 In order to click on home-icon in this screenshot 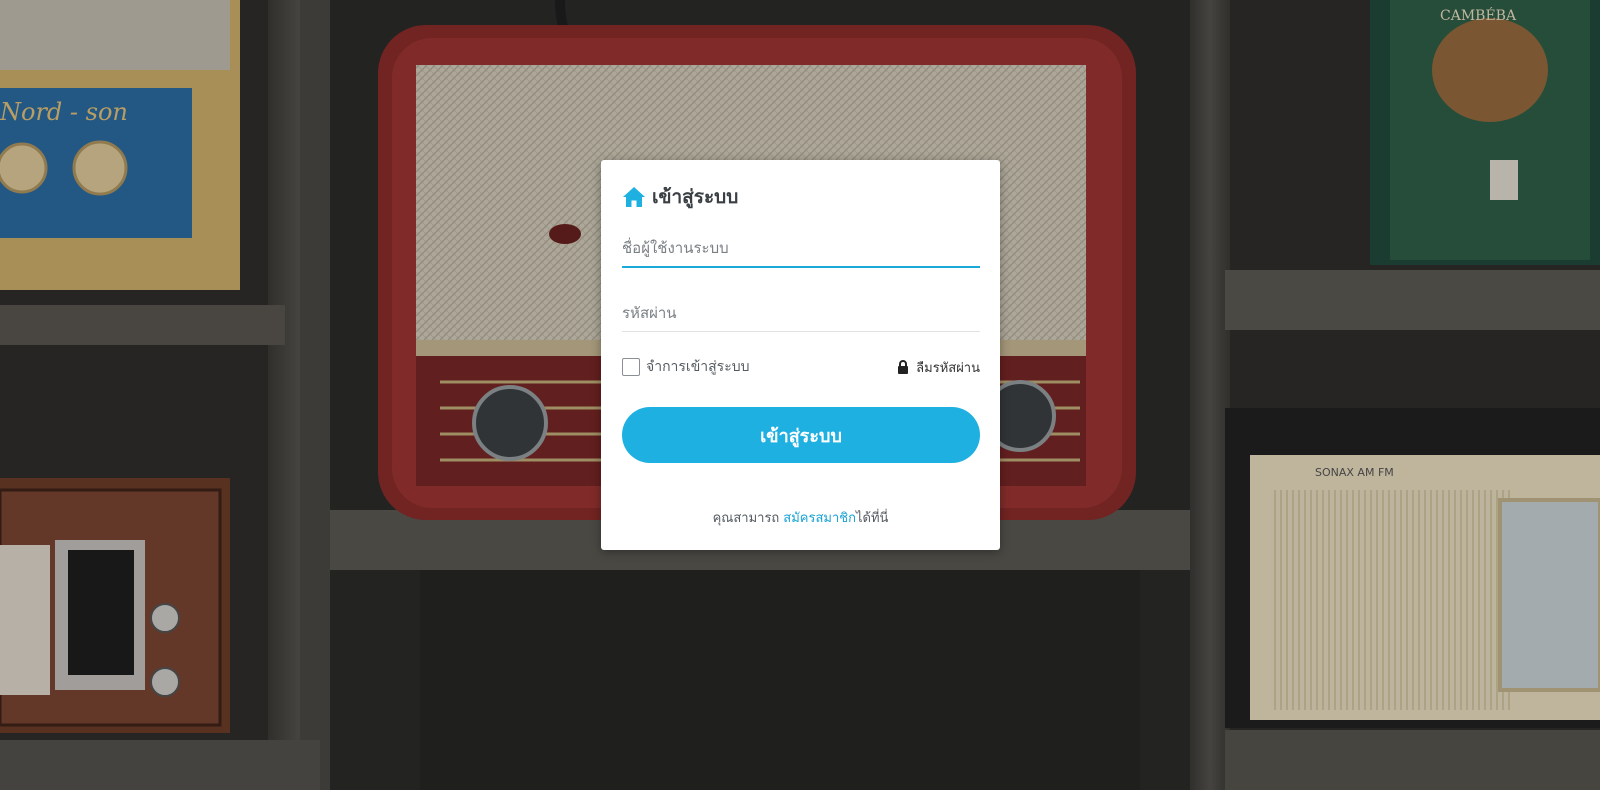, I will do `click(634, 197)`.